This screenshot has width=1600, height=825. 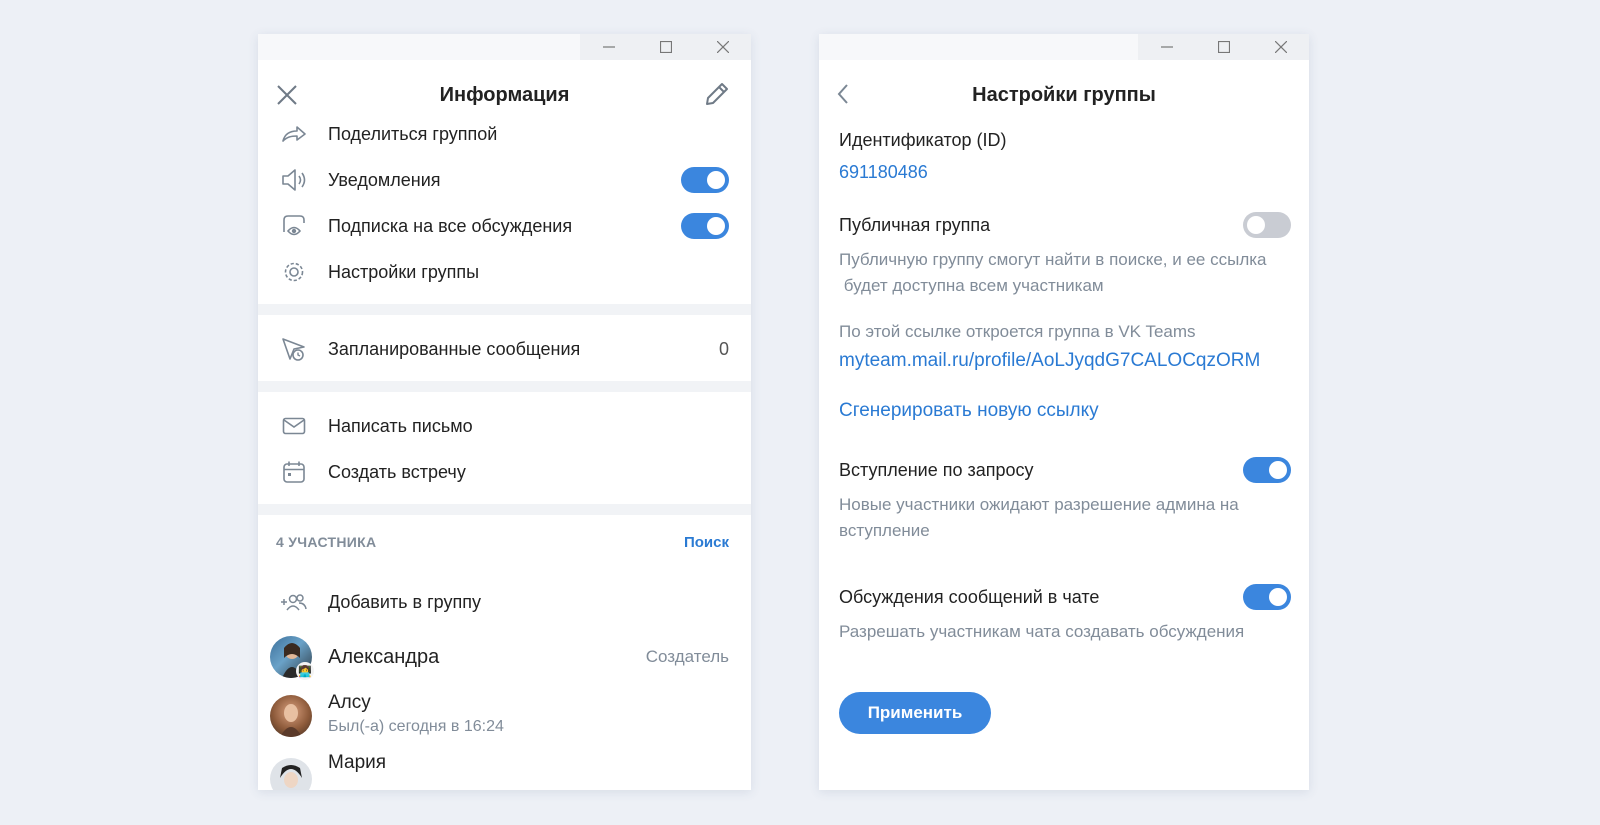 I want to click on menu-item-label: Создать встречу, so click(x=397, y=471).